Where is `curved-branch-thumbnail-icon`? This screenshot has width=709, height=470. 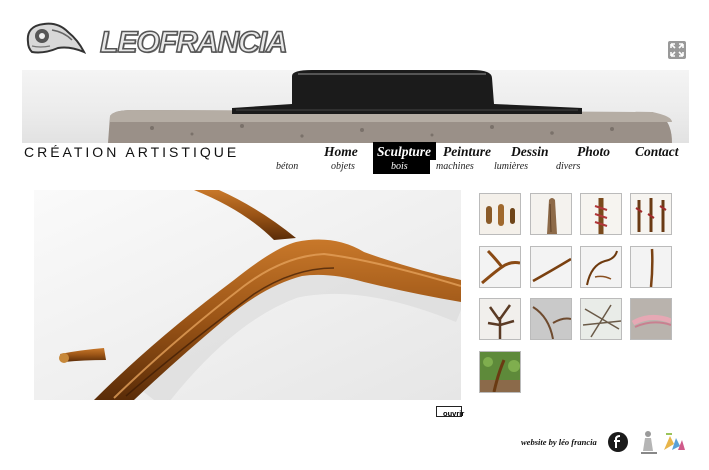
curved-branch-thumbnail-icon is located at coordinates (601, 267).